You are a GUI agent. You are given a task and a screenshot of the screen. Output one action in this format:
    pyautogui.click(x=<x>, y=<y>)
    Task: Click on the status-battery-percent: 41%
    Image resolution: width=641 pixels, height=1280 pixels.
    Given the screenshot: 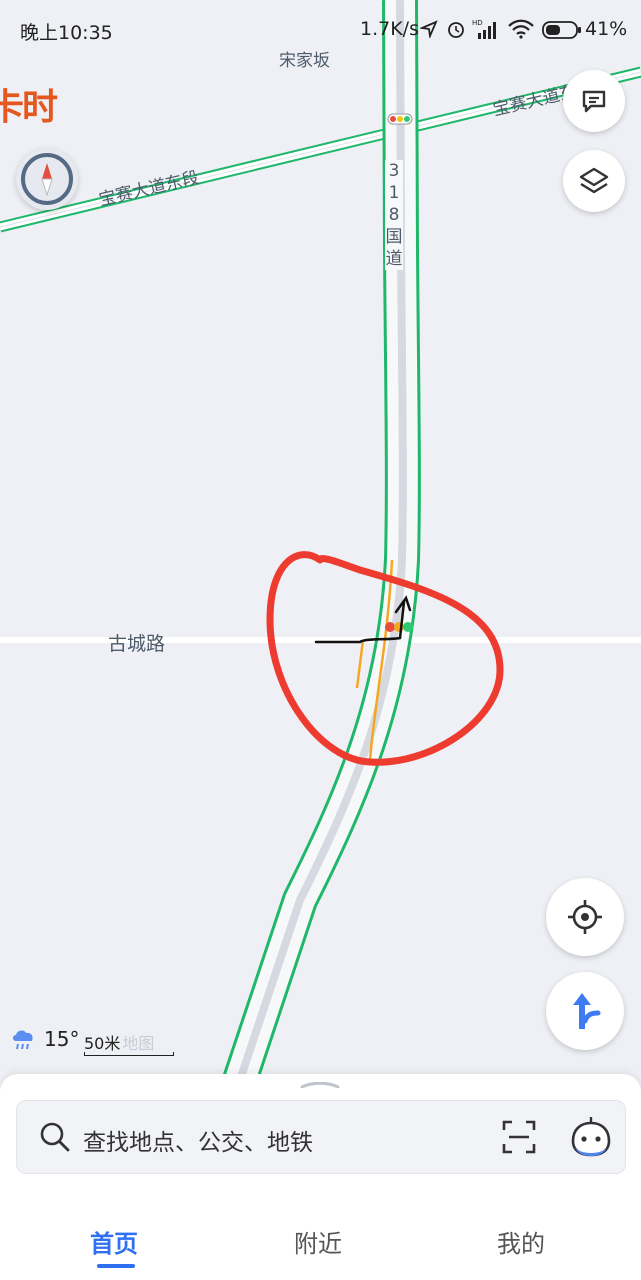 What is the action you would take?
    pyautogui.click(x=606, y=29)
    